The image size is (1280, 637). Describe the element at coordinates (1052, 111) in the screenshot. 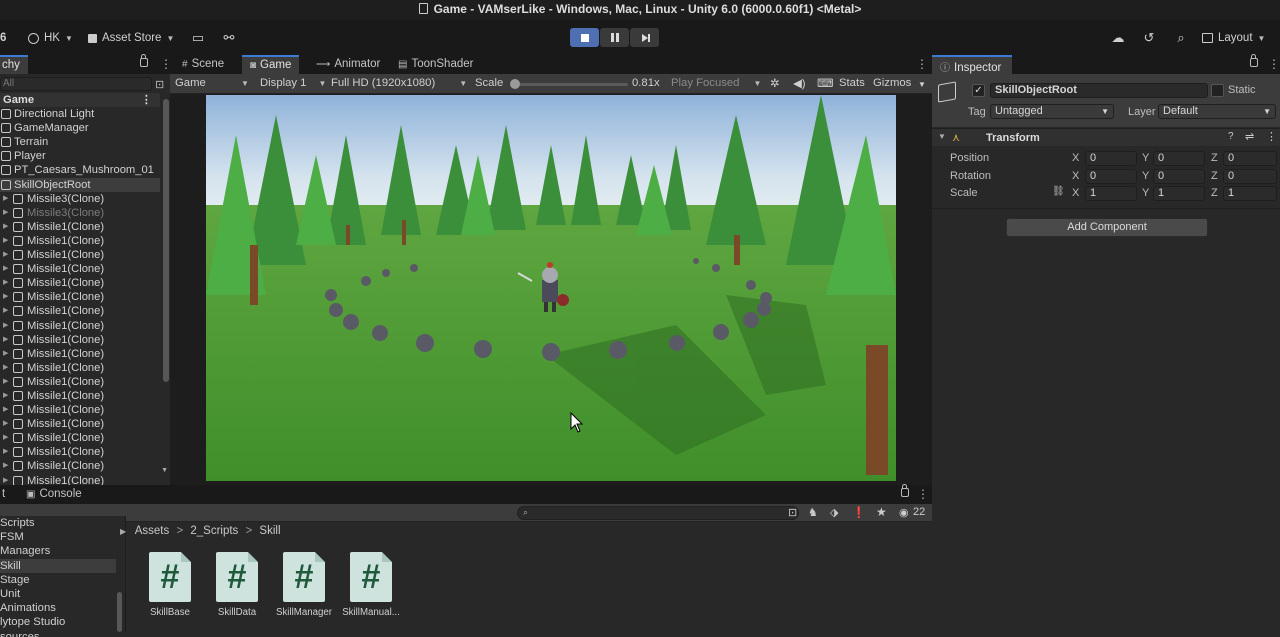

I see `tag-dropdown: Untagged ▼` at that location.